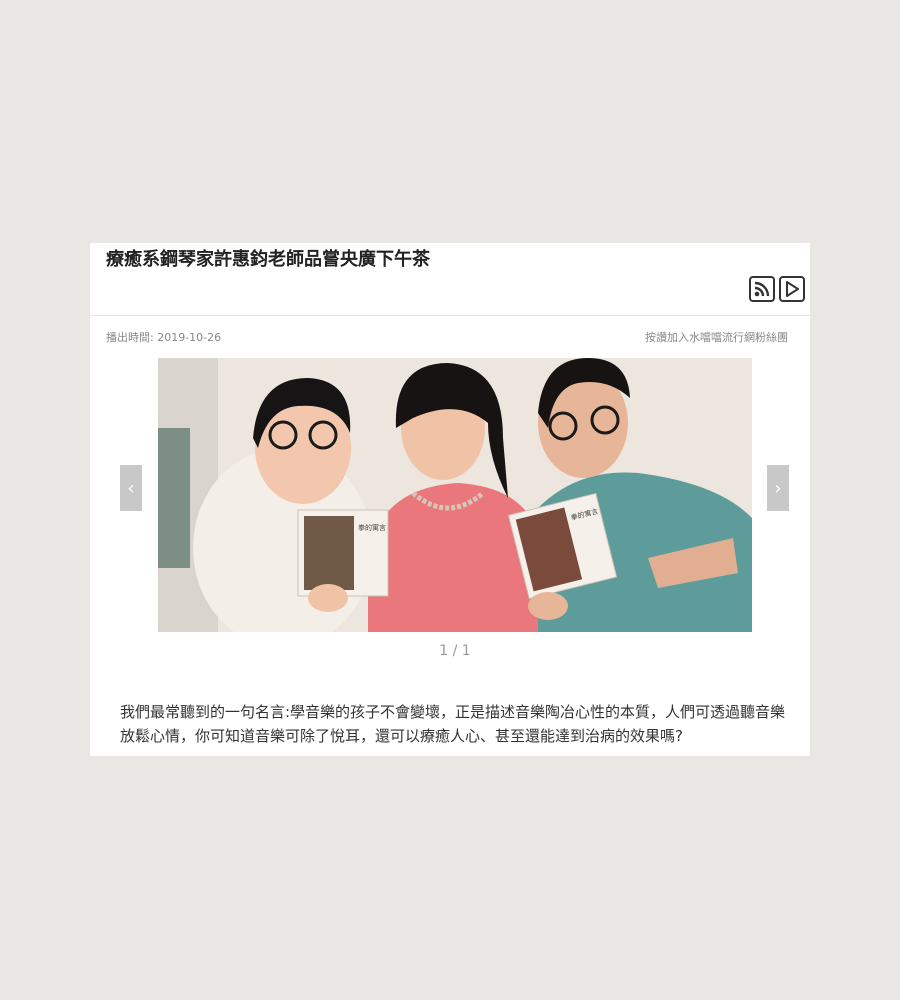  What do you see at coordinates (455, 651) in the screenshot?
I see `gallery-counter: 1 / 1` at bounding box center [455, 651].